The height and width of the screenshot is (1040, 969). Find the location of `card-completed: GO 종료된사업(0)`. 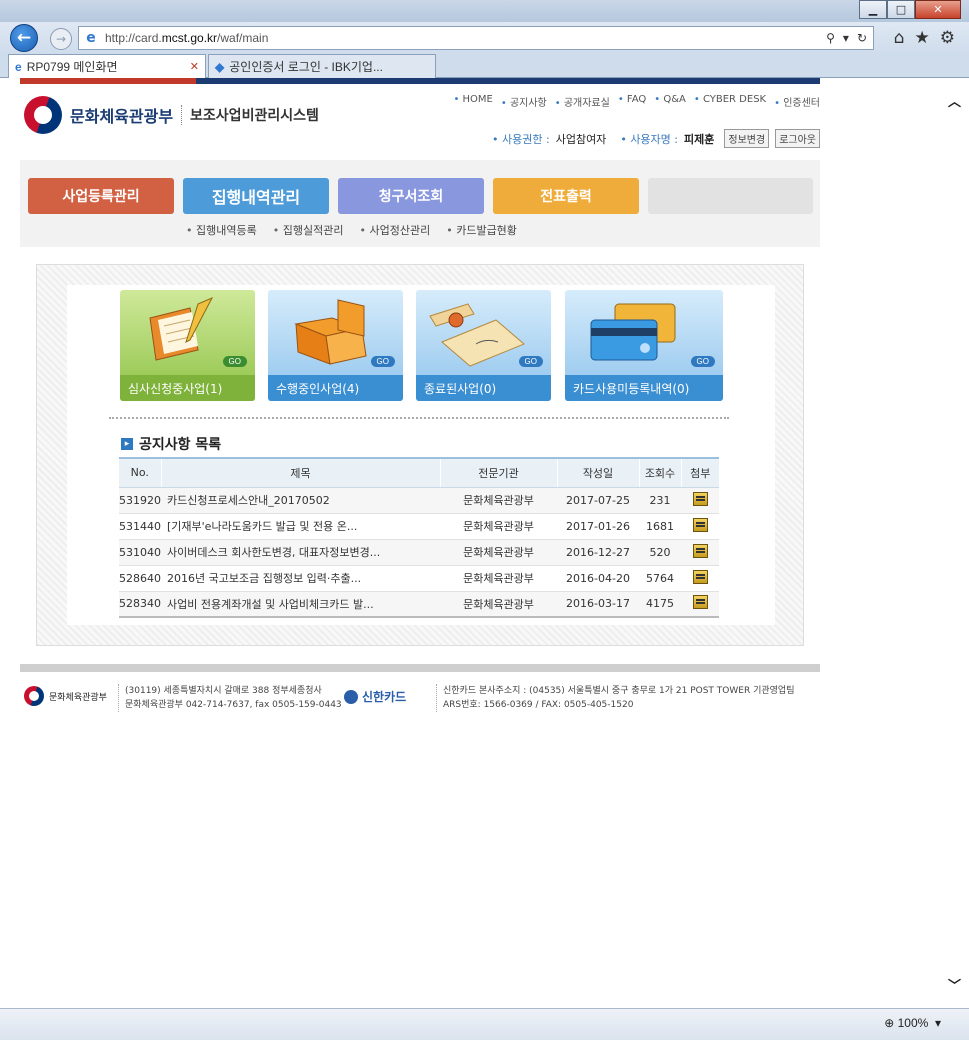

card-completed: GO 종료된사업(0) is located at coordinates (483, 345).